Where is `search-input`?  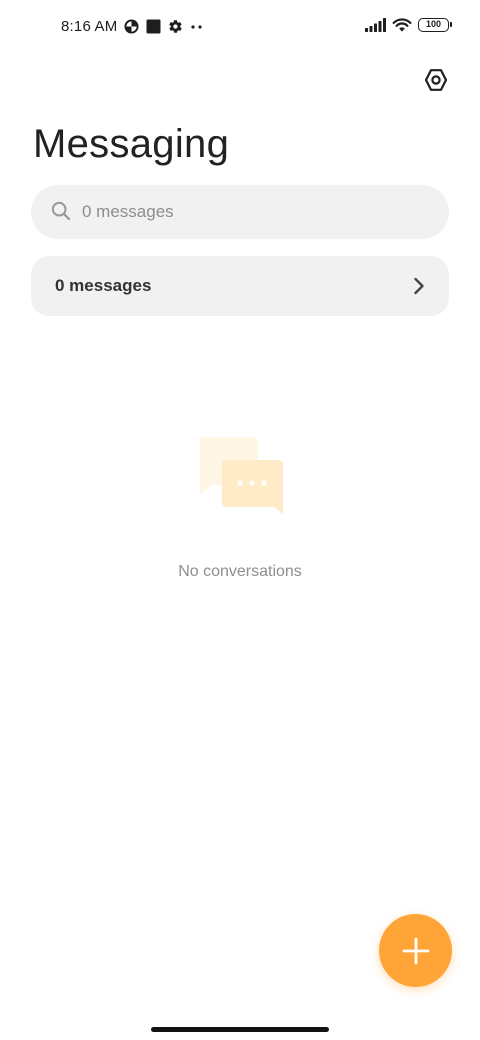 search-input is located at coordinates (252, 212).